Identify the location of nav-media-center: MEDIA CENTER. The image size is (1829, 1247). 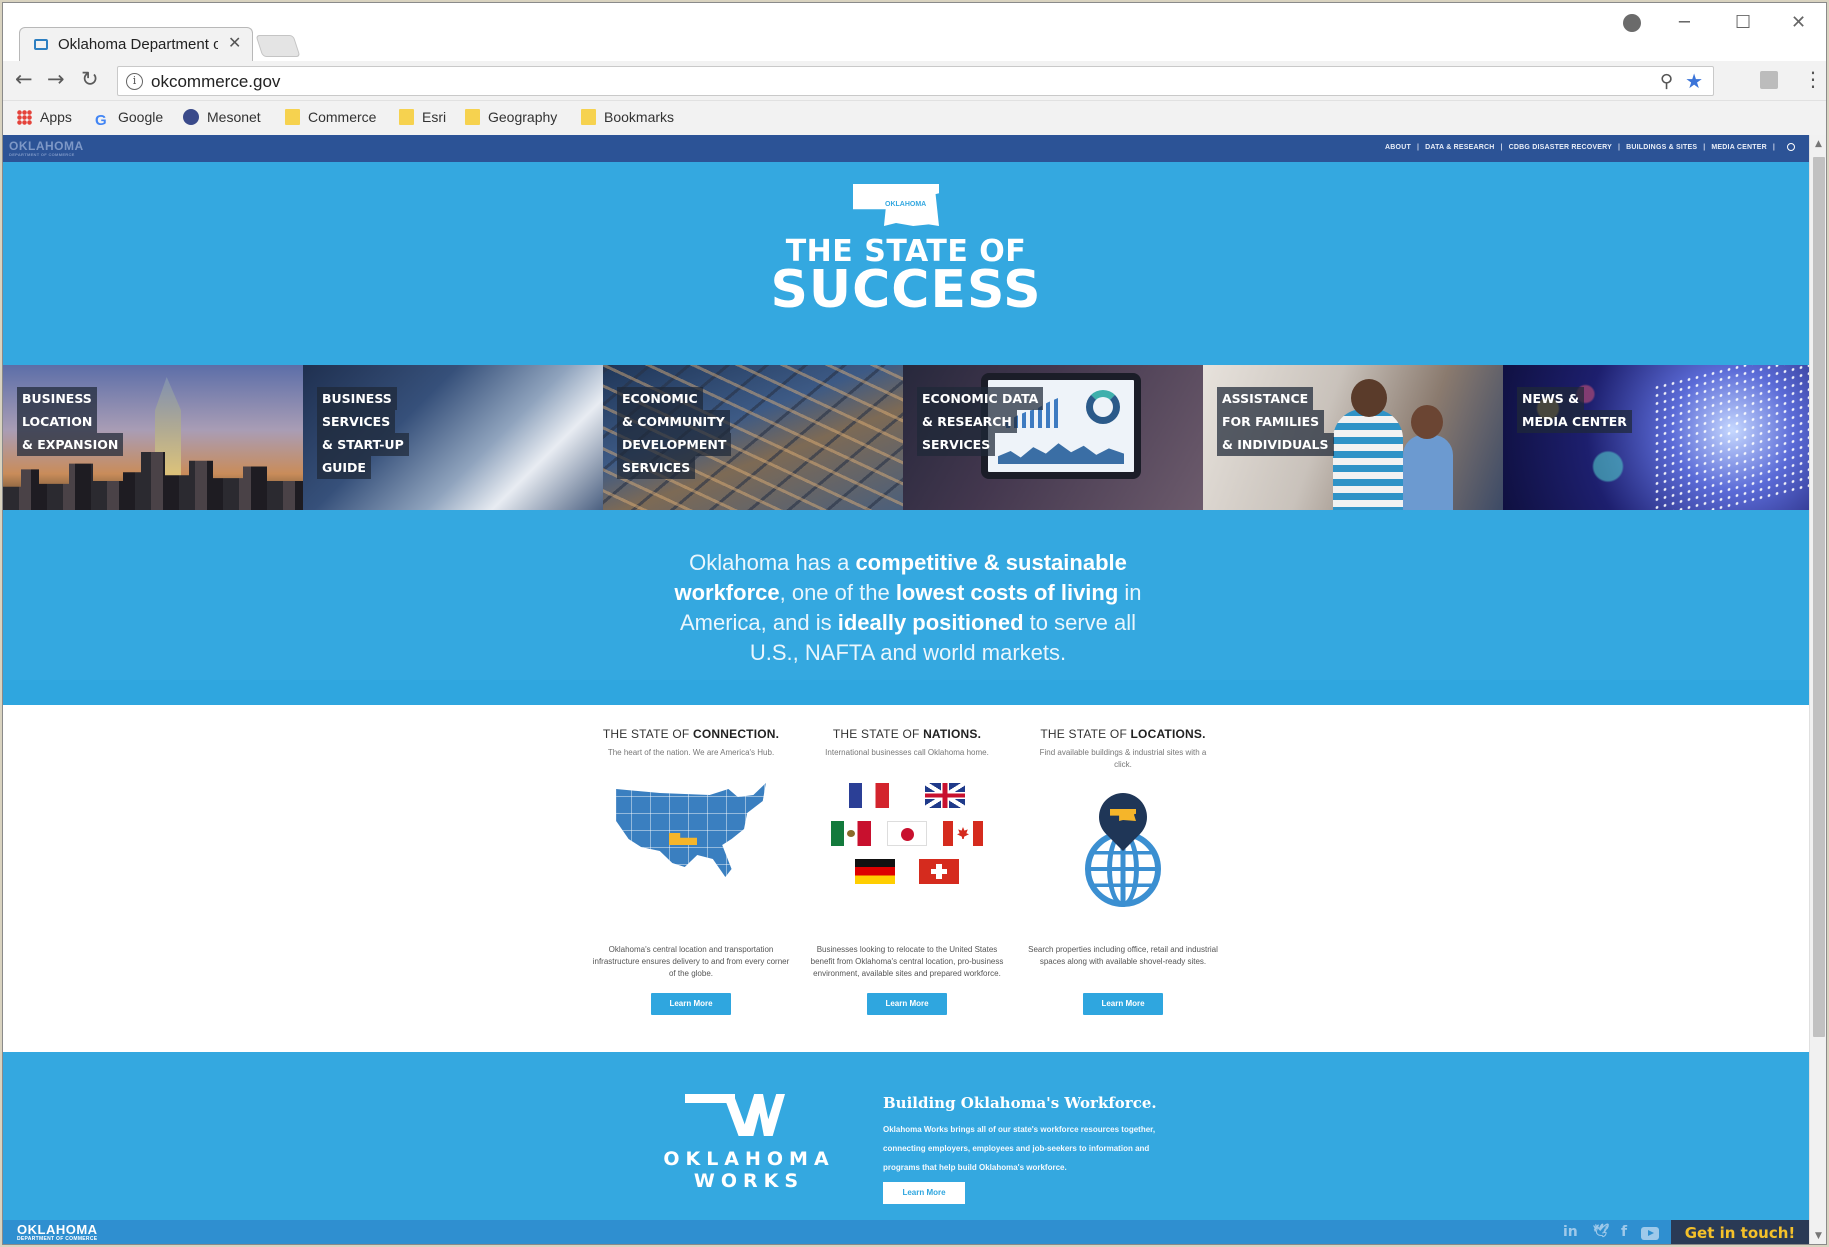
(1738, 147).